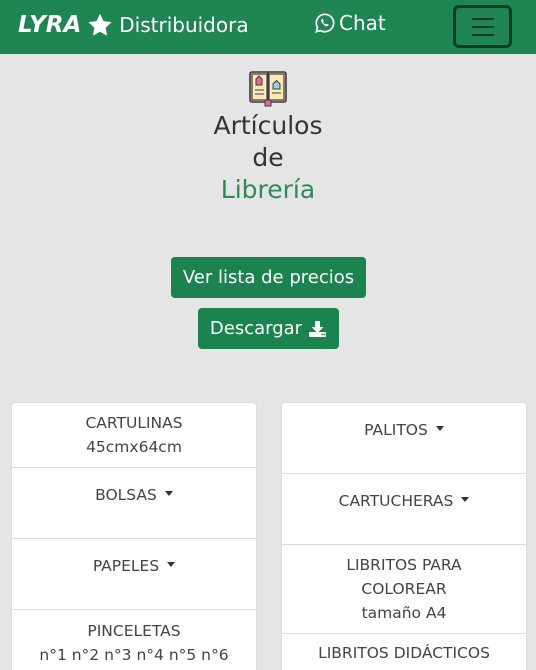 The image size is (536, 670). Describe the element at coordinates (268, 125) in the screenshot. I see `page-title-line1: Artículos` at that location.